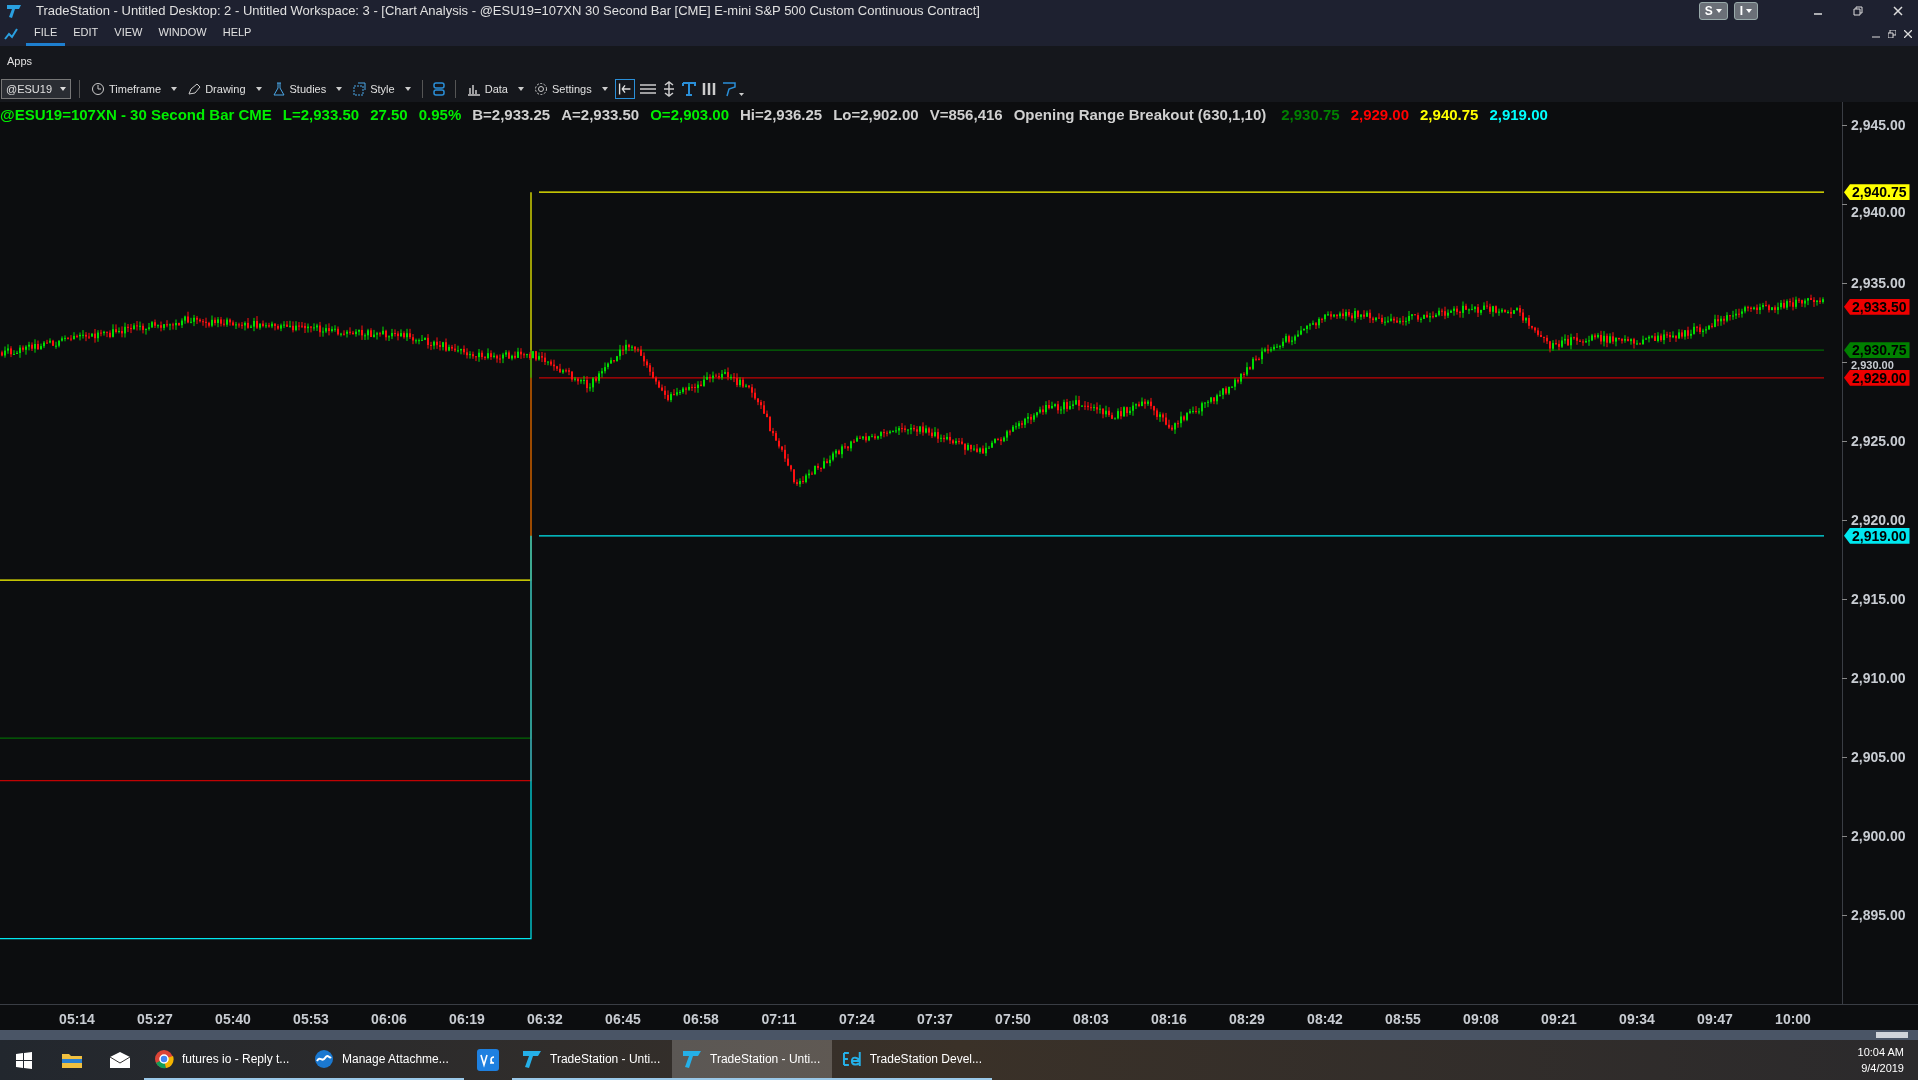 The image size is (1918, 1080). I want to click on scrollbar-thumb, so click(1892, 1035).